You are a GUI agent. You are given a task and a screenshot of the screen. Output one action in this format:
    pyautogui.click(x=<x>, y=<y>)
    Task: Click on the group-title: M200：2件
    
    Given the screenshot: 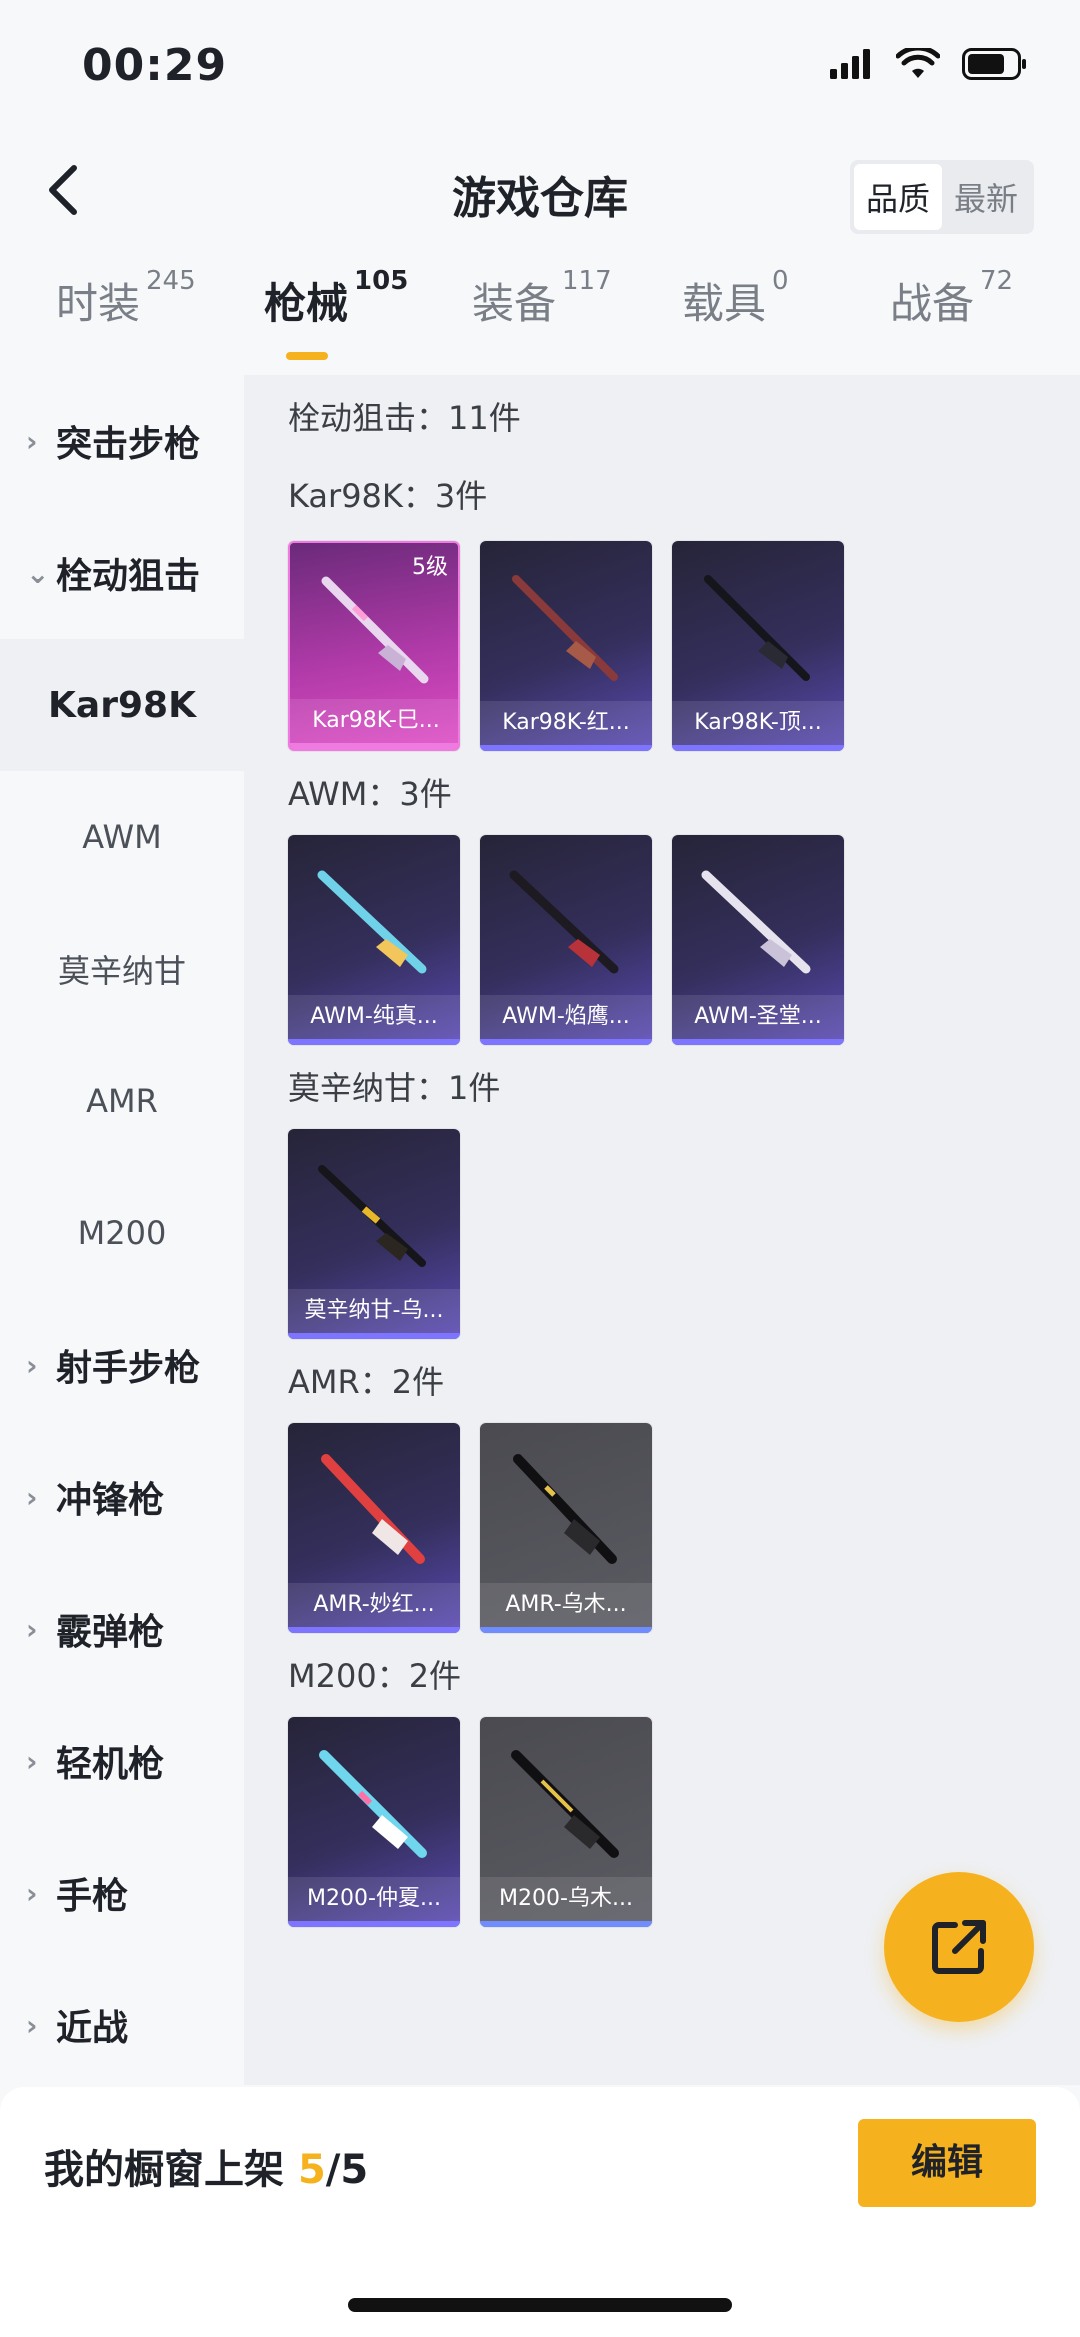 What is the action you would take?
    pyautogui.click(x=375, y=1676)
    